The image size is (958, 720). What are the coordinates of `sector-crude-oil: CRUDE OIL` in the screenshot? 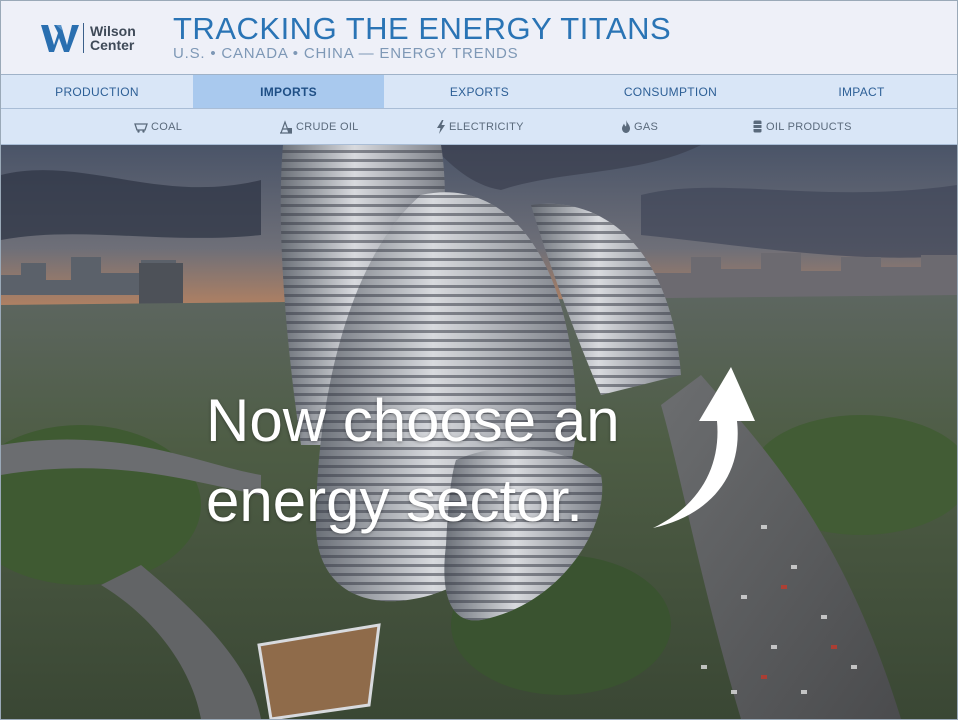 It's located at (319, 126).